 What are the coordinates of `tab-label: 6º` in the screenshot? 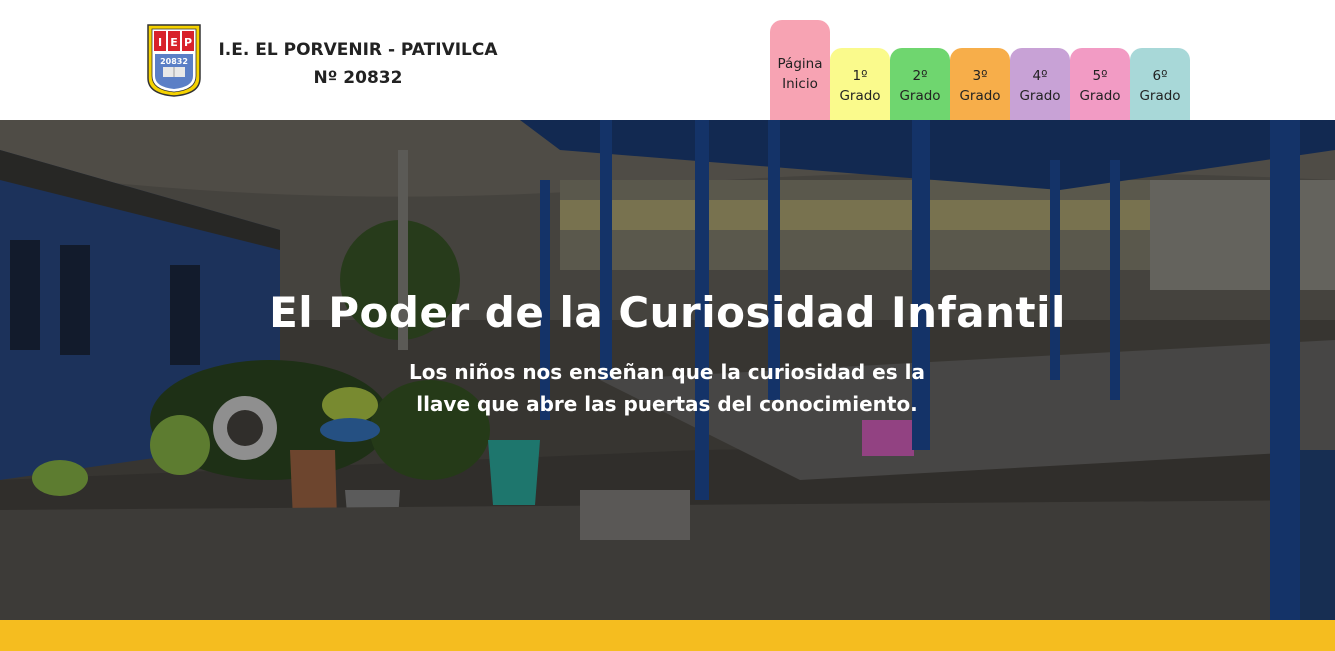 It's located at (1160, 76).